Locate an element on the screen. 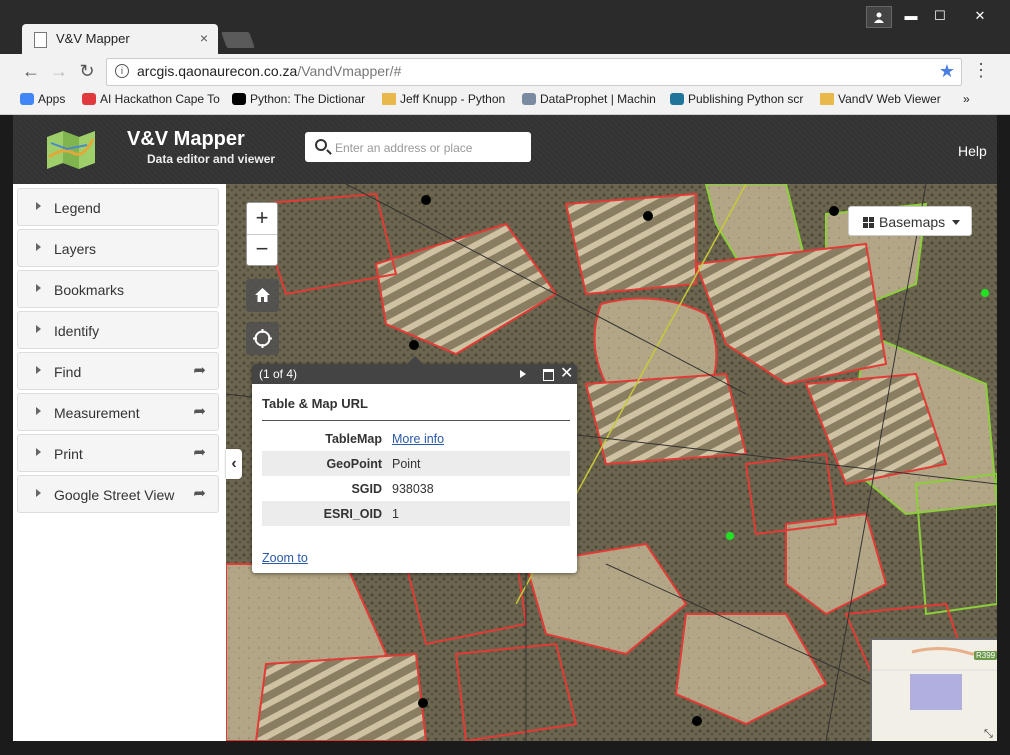 The height and width of the screenshot is (755, 1010). search-input is located at coordinates (430, 148).